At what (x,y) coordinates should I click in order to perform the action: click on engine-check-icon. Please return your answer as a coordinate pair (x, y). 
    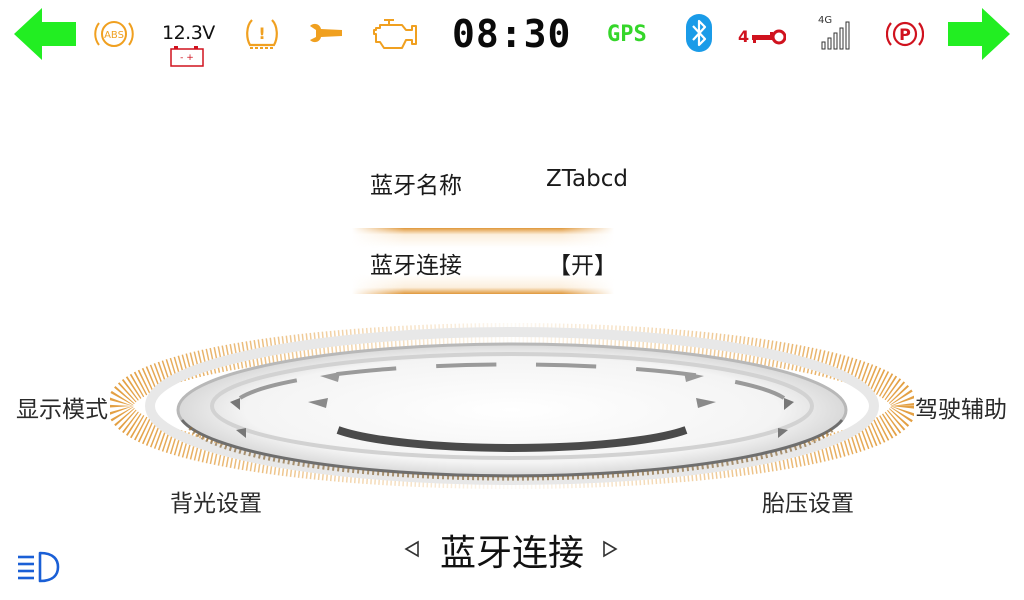
    Looking at the image, I should click on (395, 34).